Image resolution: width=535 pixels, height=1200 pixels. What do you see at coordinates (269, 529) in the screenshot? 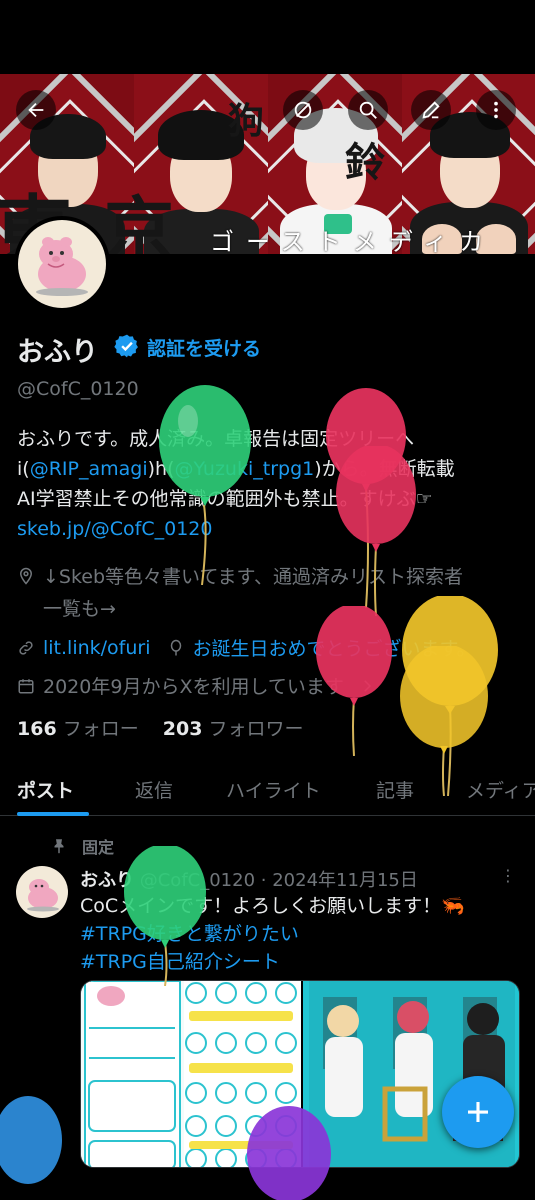
I see `skeb-link: skeb.jp/@CofC_0120` at bounding box center [269, 529].